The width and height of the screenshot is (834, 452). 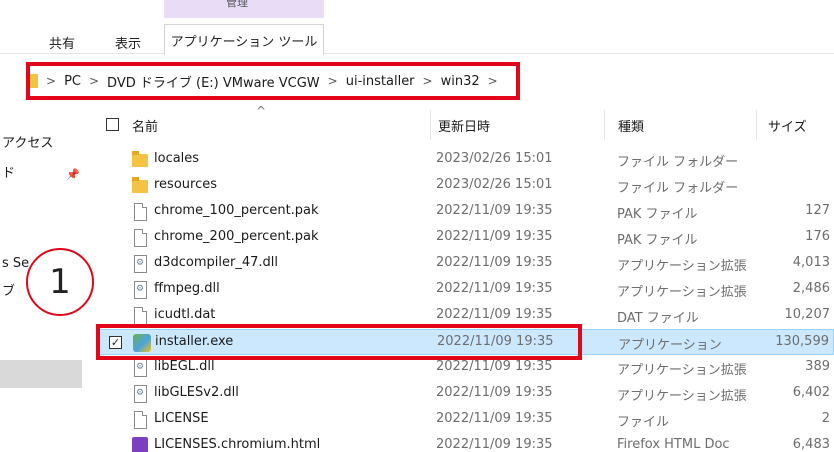 I want to click on file-size: 389, so click(x=817, y=366).